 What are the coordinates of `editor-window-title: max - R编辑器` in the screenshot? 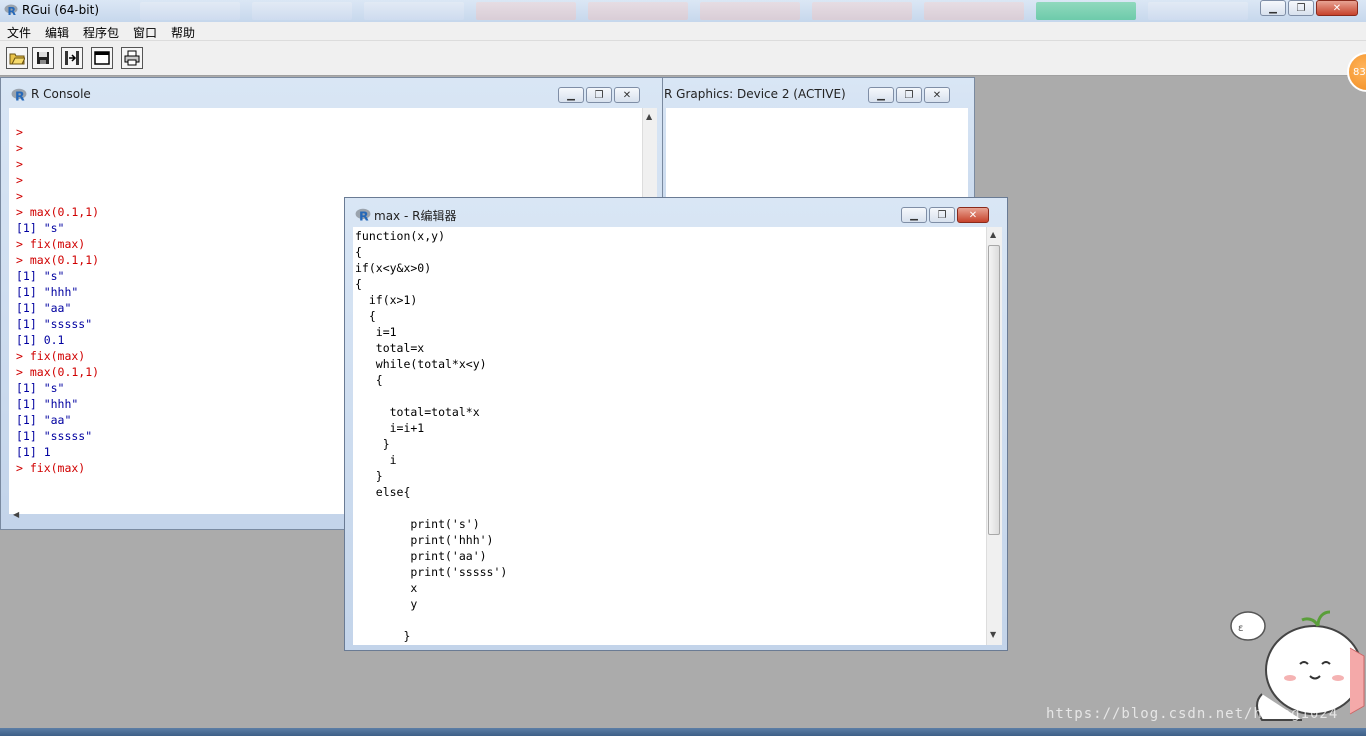 It's located at (415, 216).